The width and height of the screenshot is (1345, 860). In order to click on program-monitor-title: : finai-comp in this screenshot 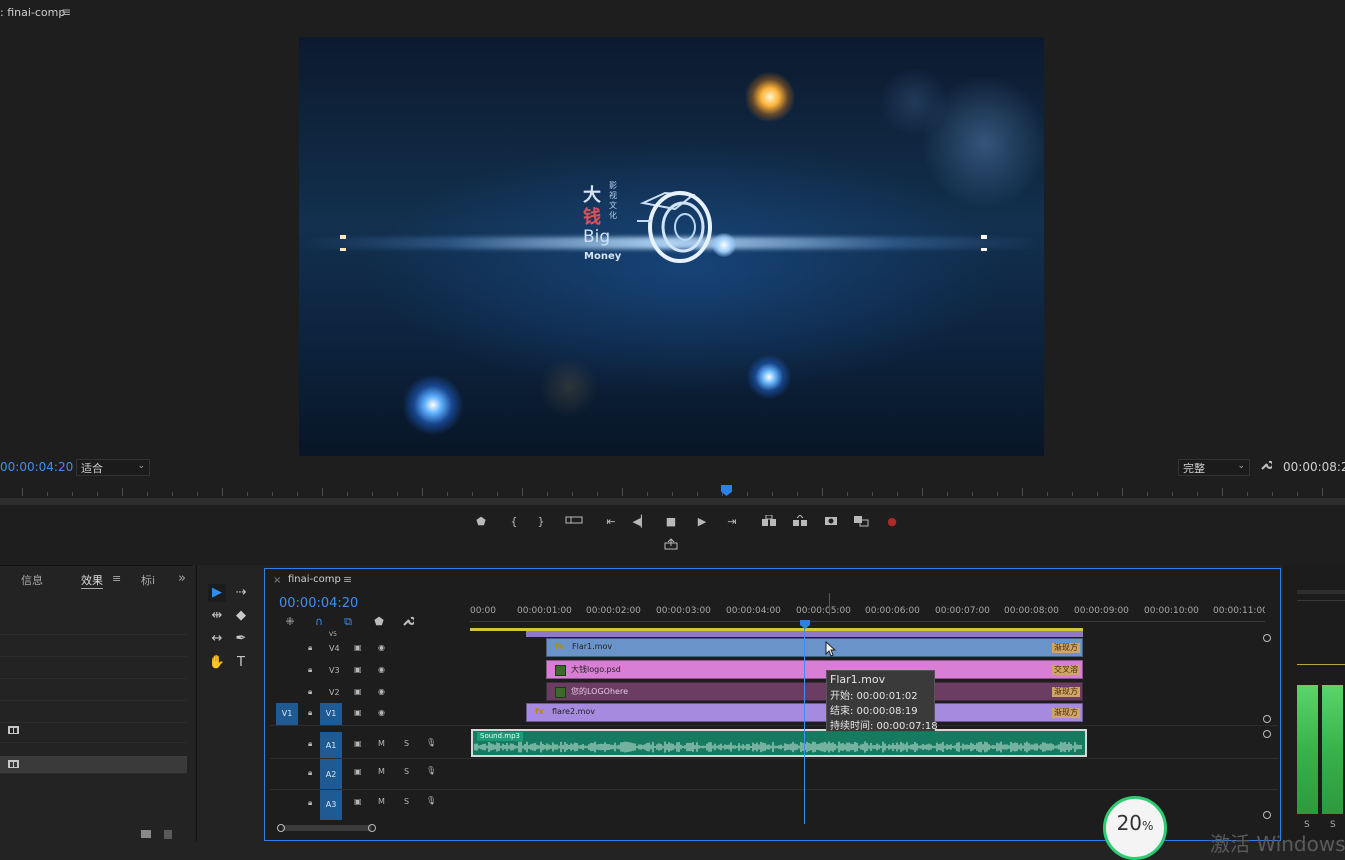, I will do `click(32, 12)`.